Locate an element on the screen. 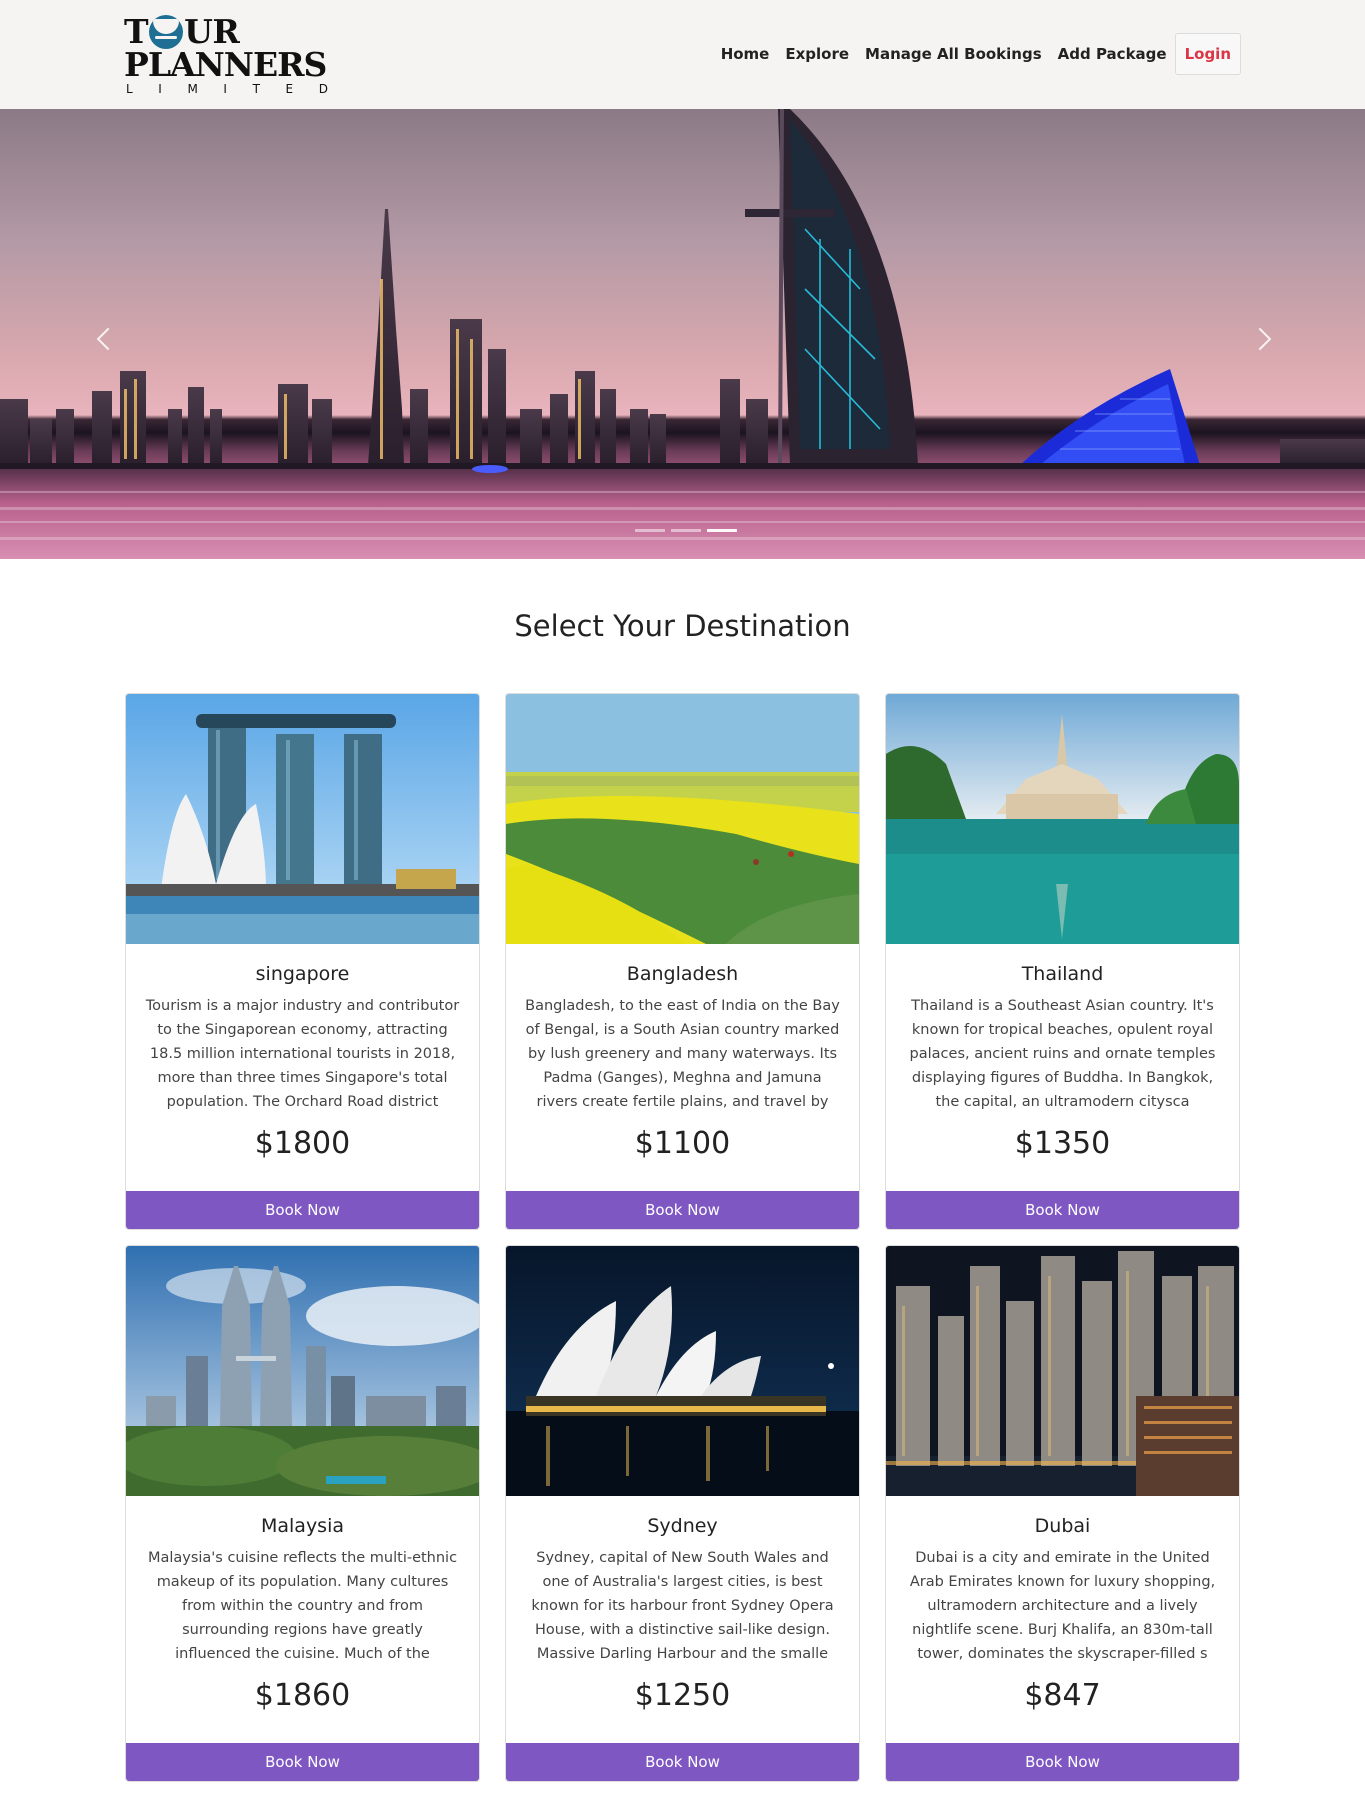  package-price: $1350 is located at coordinates (1062, 1143).